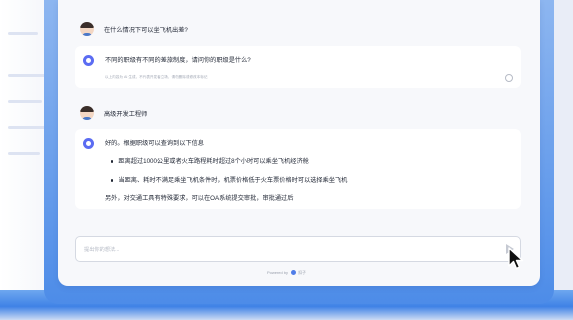 The height and width of the screenshot is (320, 573). Describe the element at coordinates (154, 143) in the screenshot. I see `bot-message-intro: 好的。根据职级可以查询到以下信息` at that location.